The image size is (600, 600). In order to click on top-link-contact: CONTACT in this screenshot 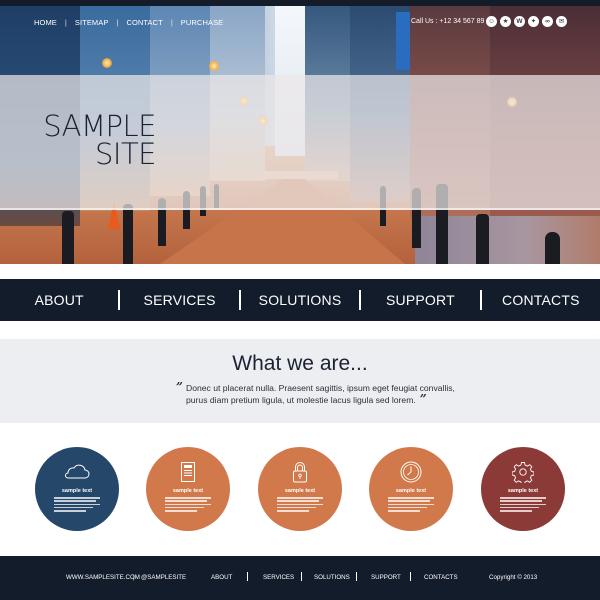, I will do `click(144, 22)`.